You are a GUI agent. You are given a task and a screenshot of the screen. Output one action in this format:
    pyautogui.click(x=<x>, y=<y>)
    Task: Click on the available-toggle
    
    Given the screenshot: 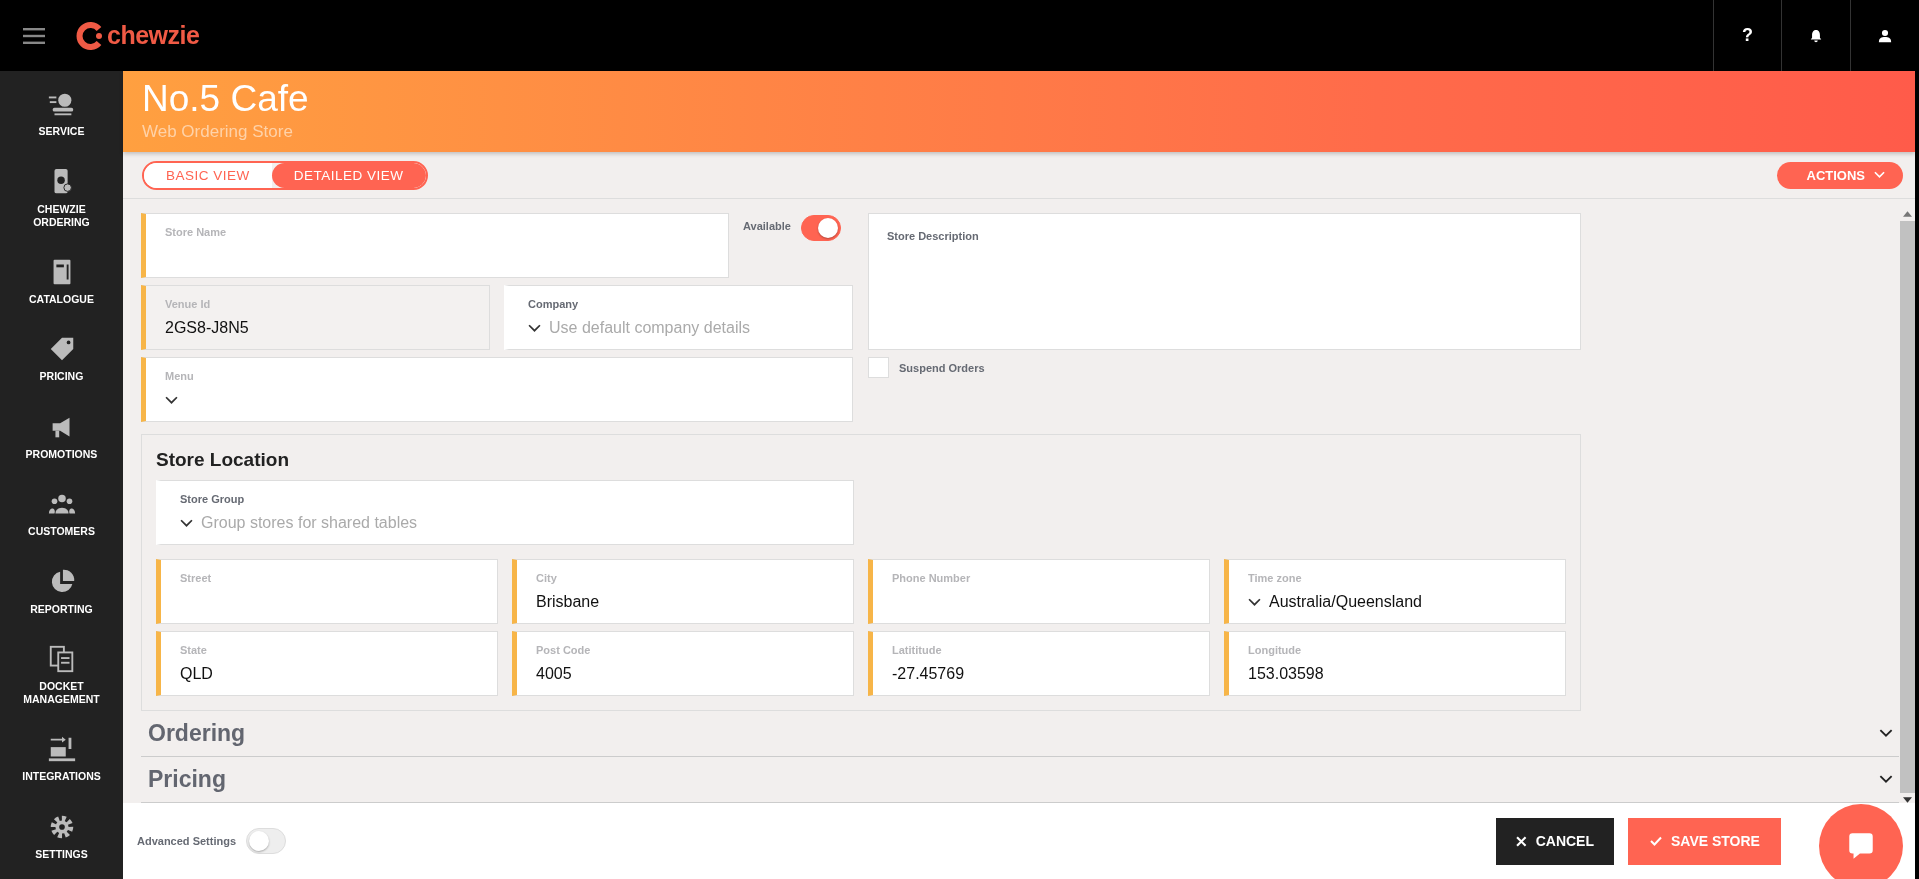 What is the action you would take?
    pyautogui.click(x=820, y=228)
    